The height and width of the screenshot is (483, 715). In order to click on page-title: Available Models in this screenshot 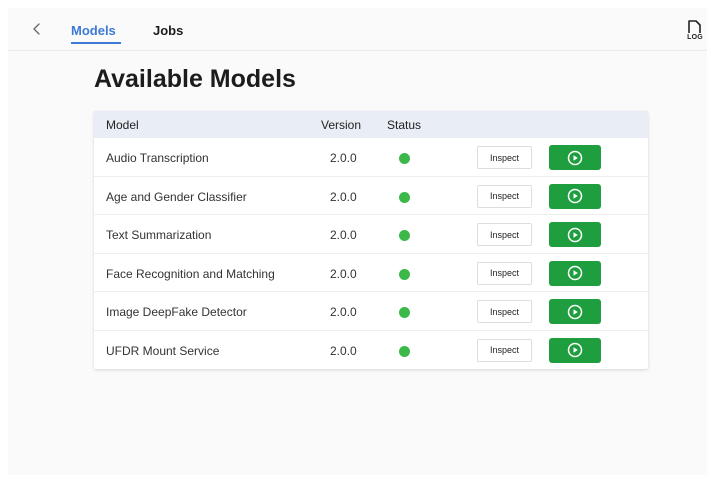, I will do `click(195, 79)`.